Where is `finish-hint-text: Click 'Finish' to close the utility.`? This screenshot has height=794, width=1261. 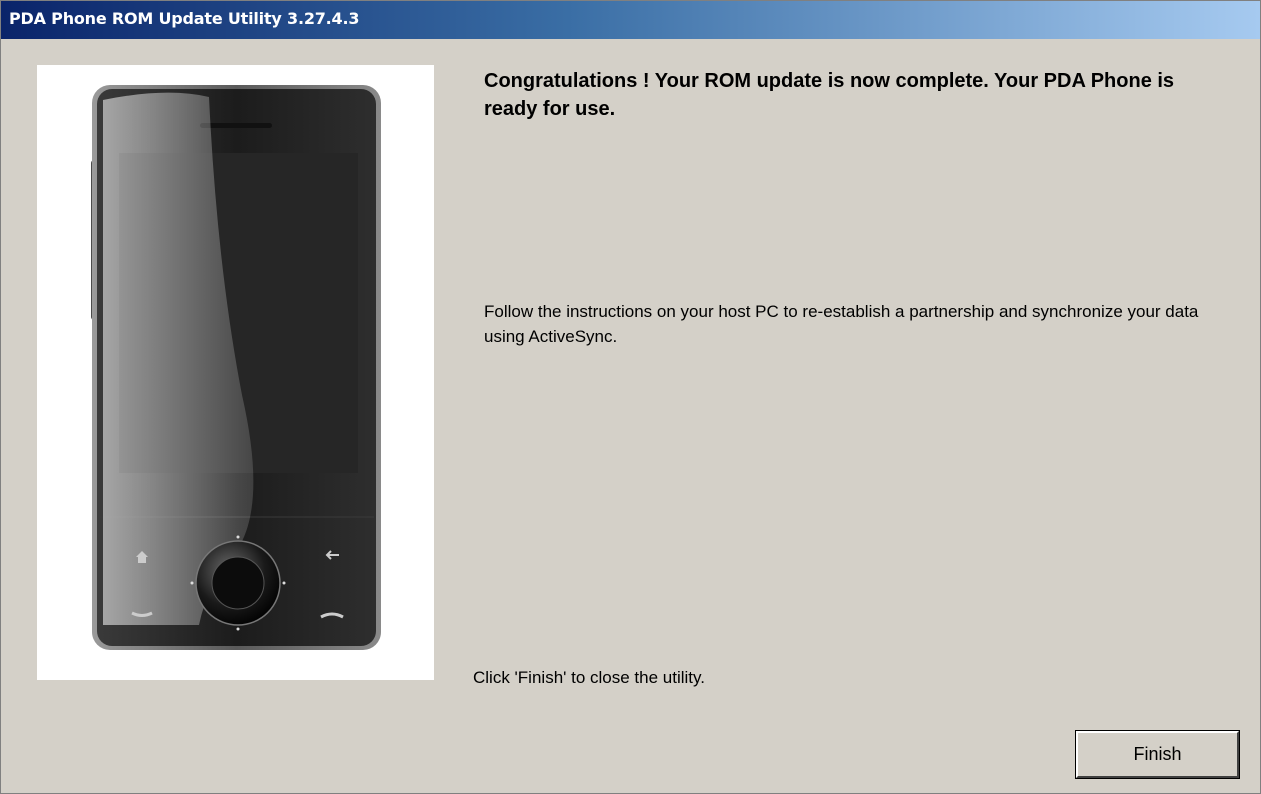
finish-hint-text: Click 'Finish' to close the utility. is located at coordinates (589, 677).